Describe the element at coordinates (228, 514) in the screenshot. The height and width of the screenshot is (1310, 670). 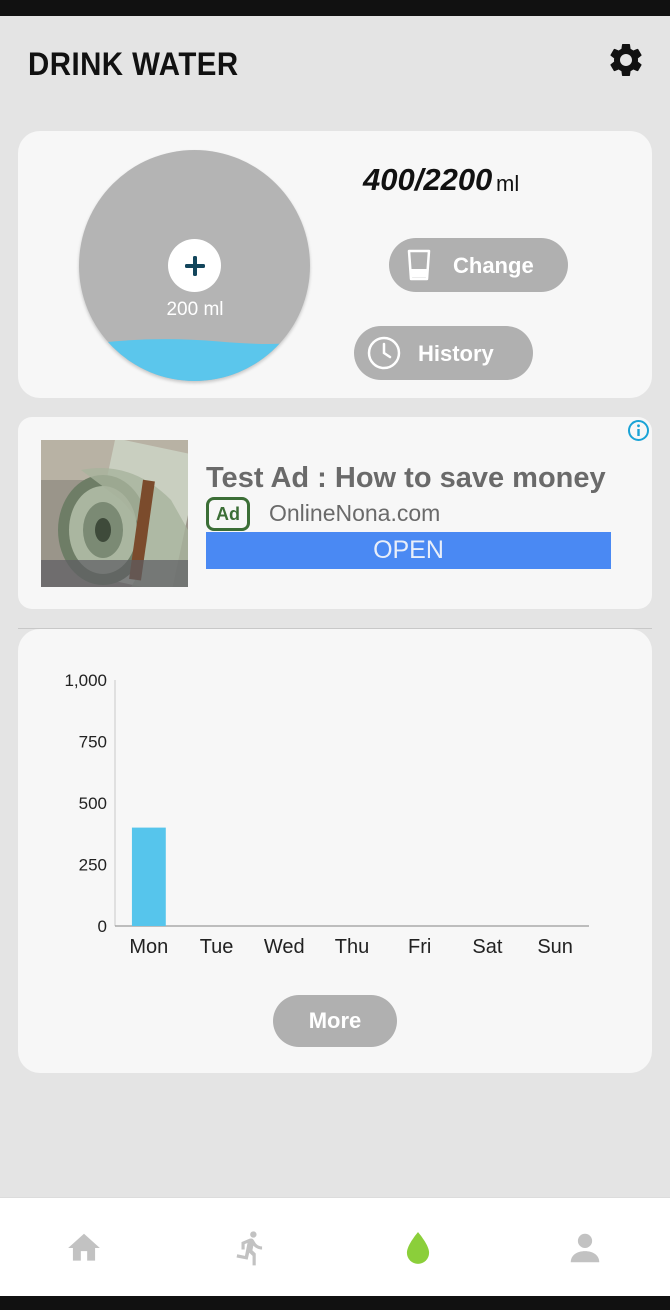
I see `ad-badge: Ad` at that location.